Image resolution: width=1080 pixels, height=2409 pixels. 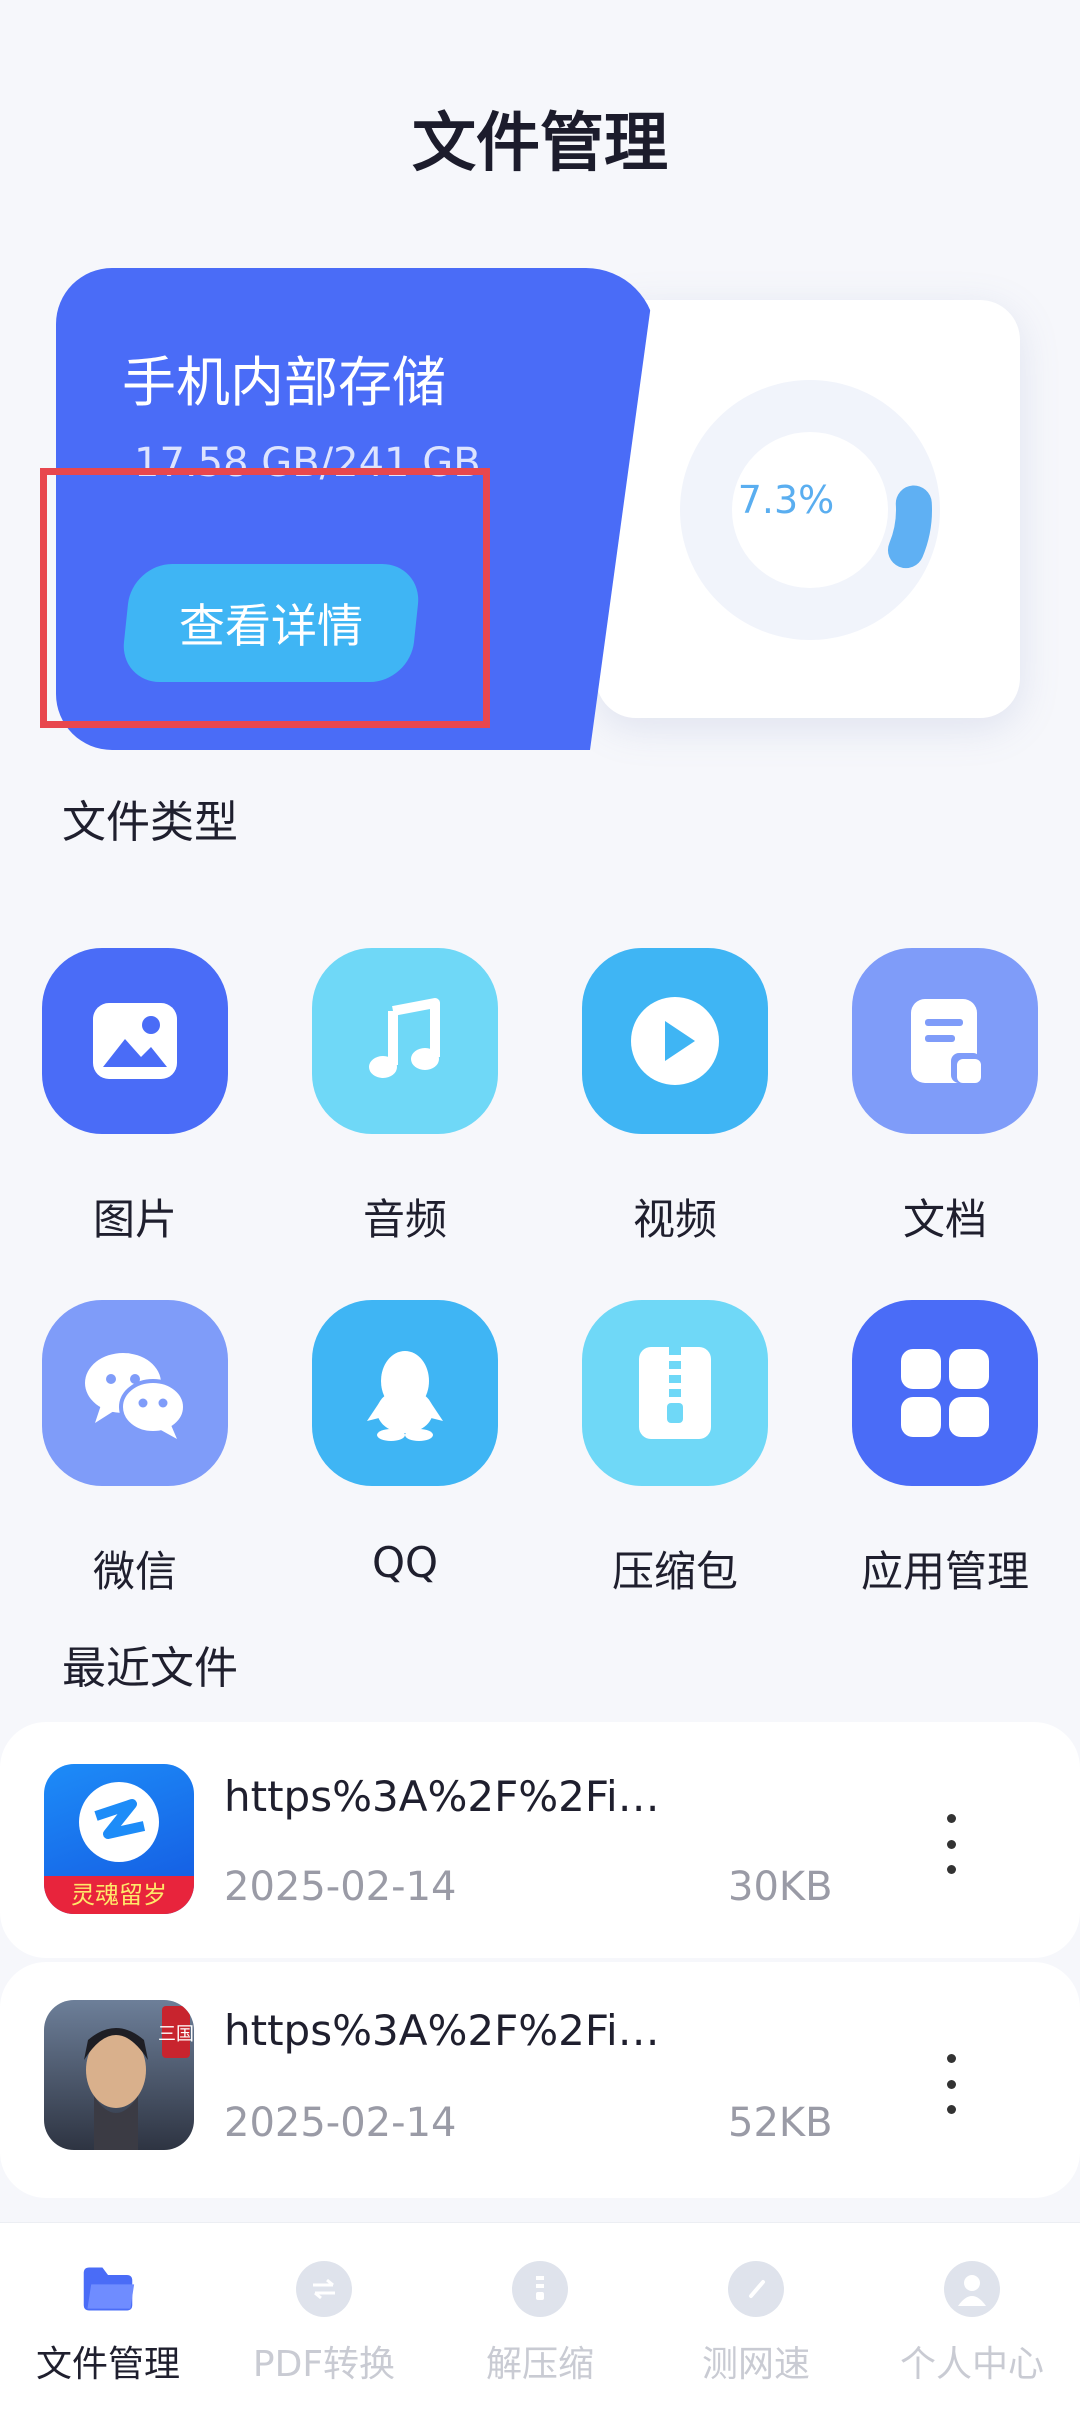 I want to click on music-note-icon, so click(x=405, y=1041).